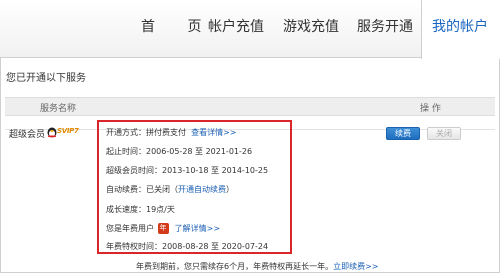 The image size is (500, 273). Describe the element at coordinates (202, 189) in the screenshot. I see `enable-auto-renew-link: 开通自动续费` at that location.